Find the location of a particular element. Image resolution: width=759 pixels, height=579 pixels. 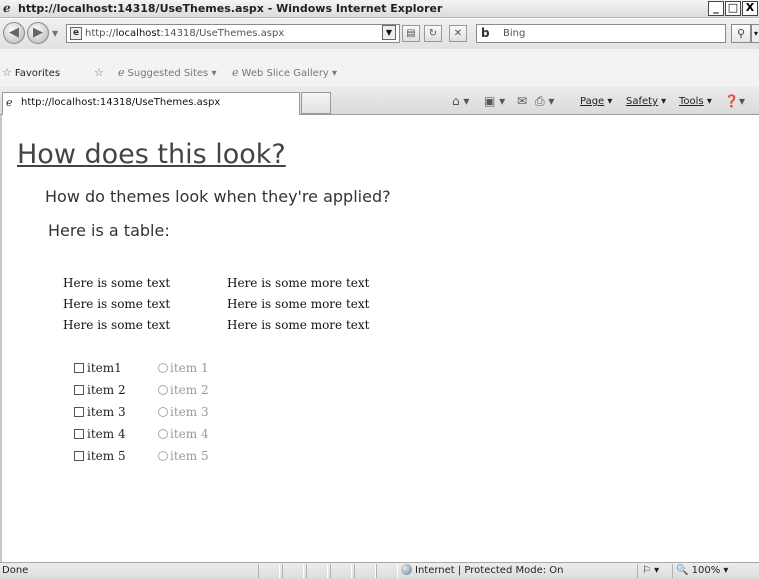

checkbox-item: item 2 is located at coordinates (100, 394).